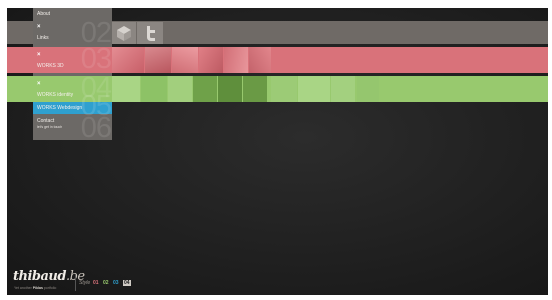 The height and width of the screenshot is (300, 552). I want to click on menu-item-works-3d-label: WORKS 3D, so click(50, 66).